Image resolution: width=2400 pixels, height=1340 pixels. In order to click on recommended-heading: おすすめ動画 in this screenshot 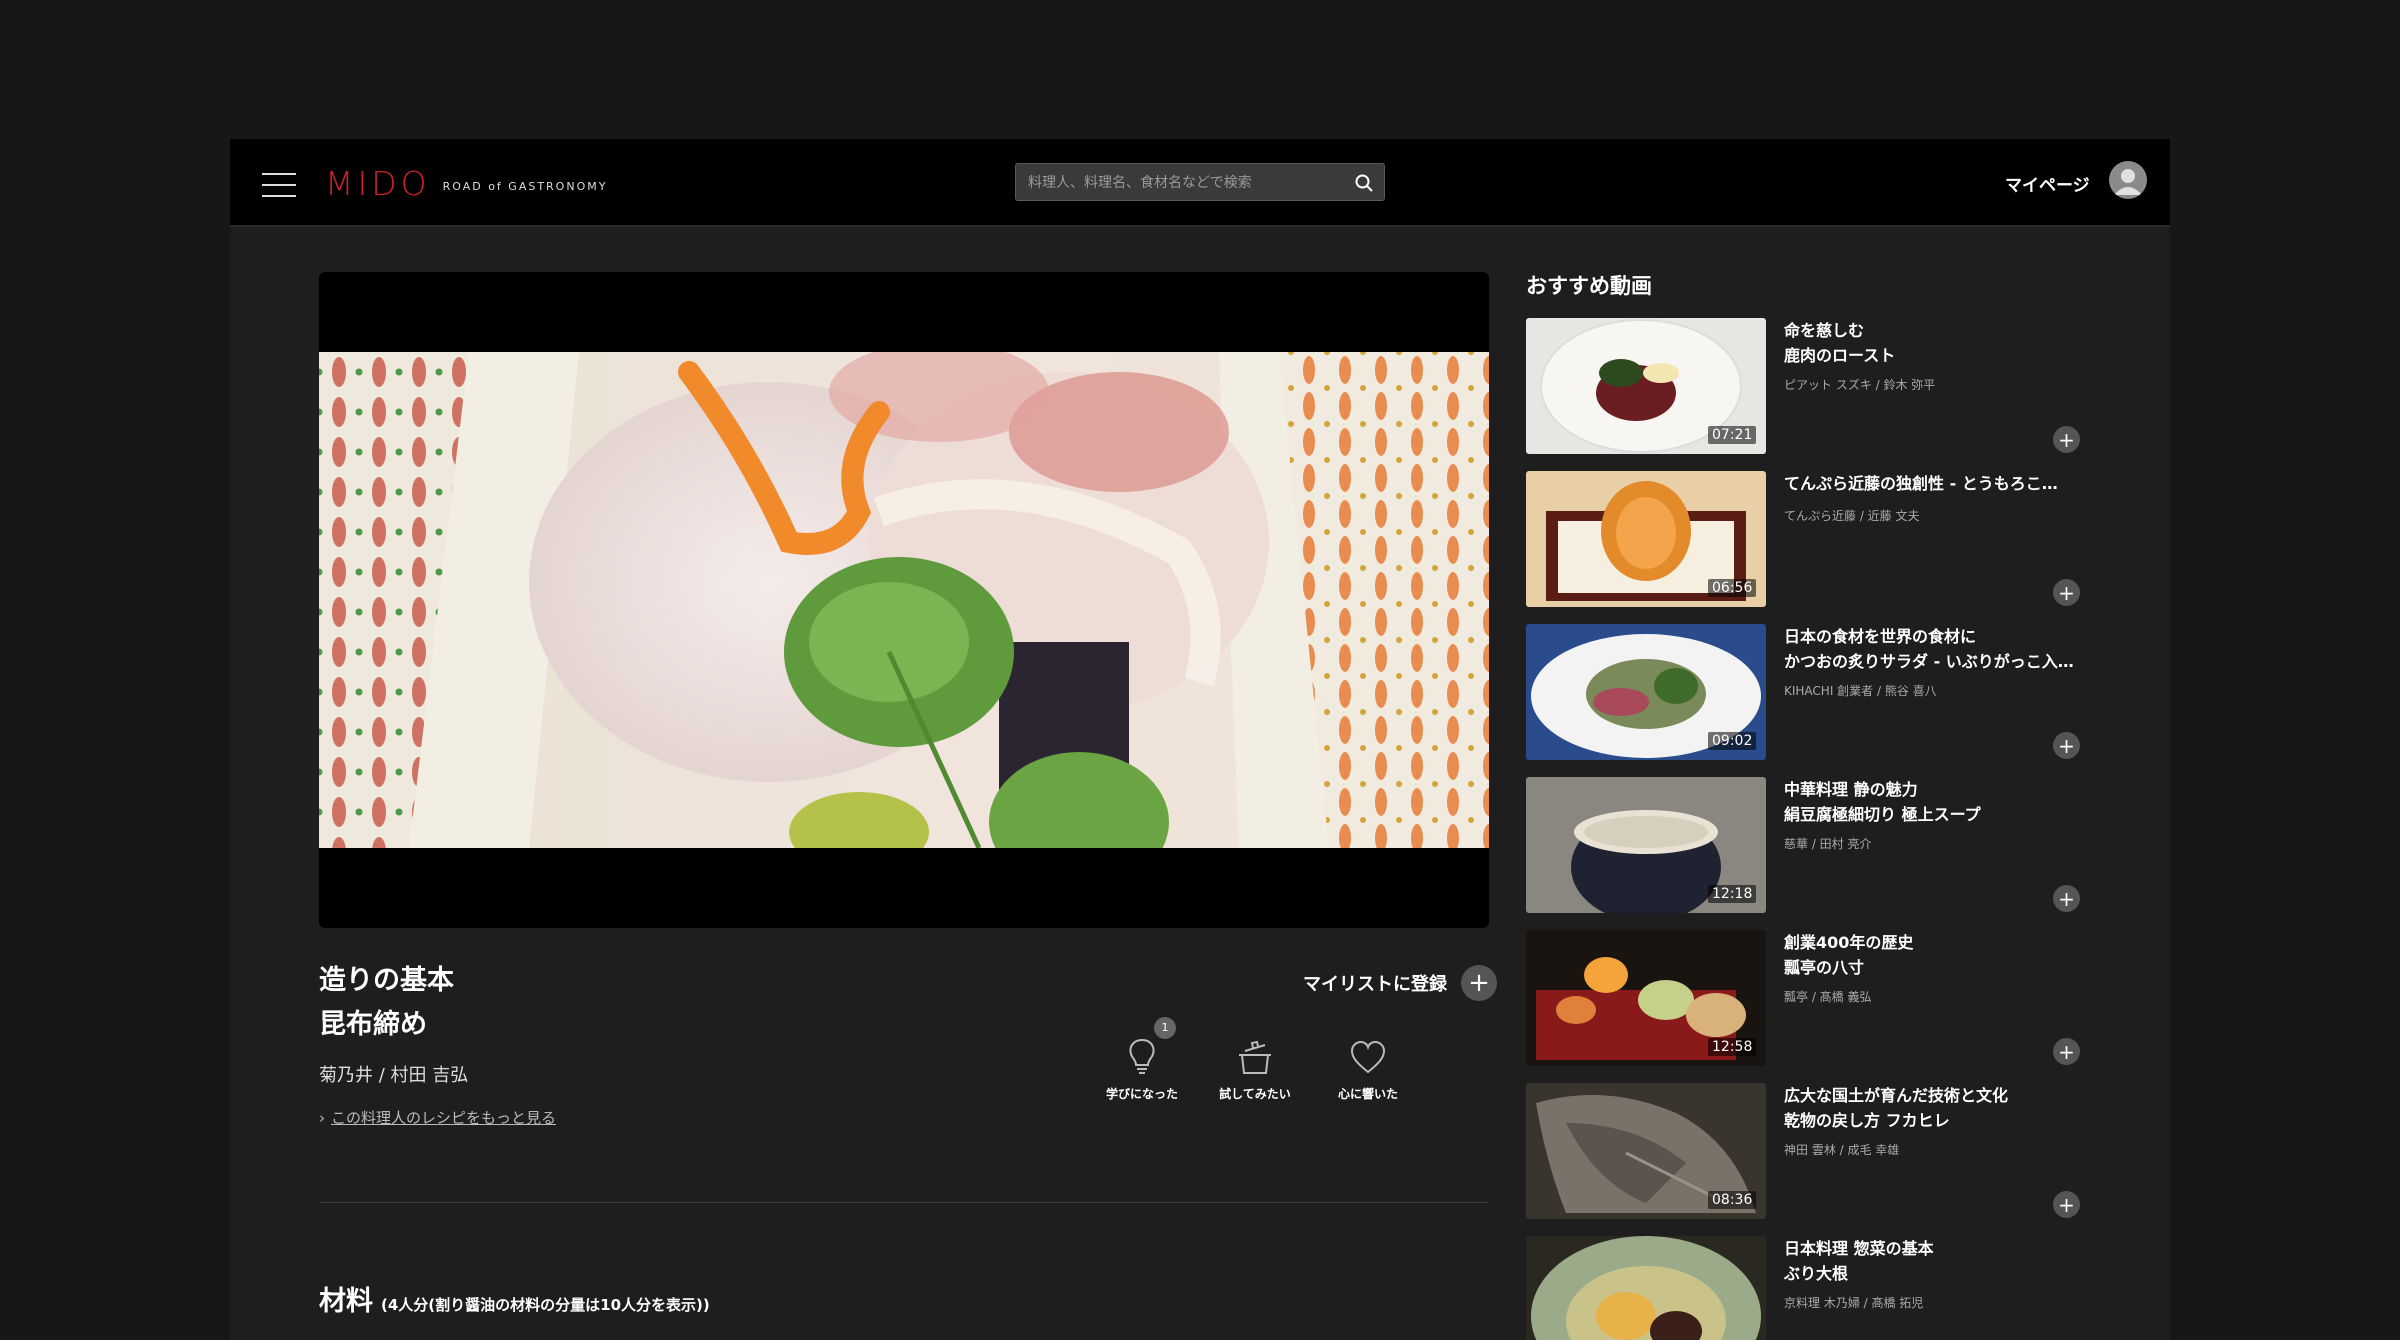, I will do `click(1589, 286)`.